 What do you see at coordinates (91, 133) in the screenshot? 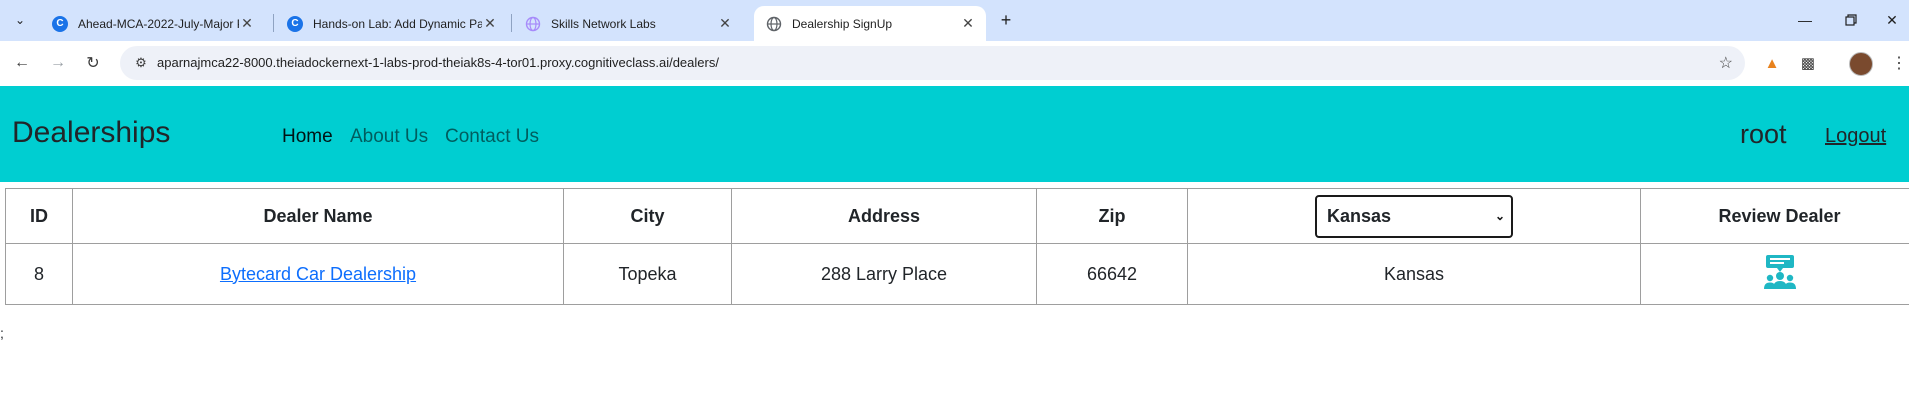
I see `navbar-brand: Dealerships` at bounding box center [91, 133].